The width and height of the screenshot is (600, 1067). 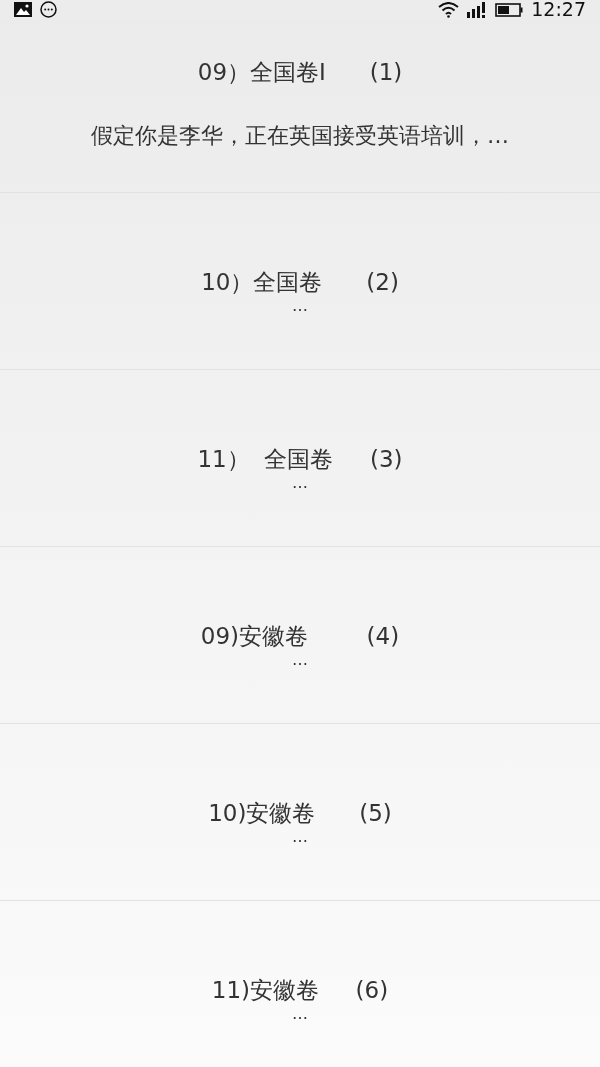 I want to click on item-title: 09）全国卷I (1), so click(x=300, y=72).